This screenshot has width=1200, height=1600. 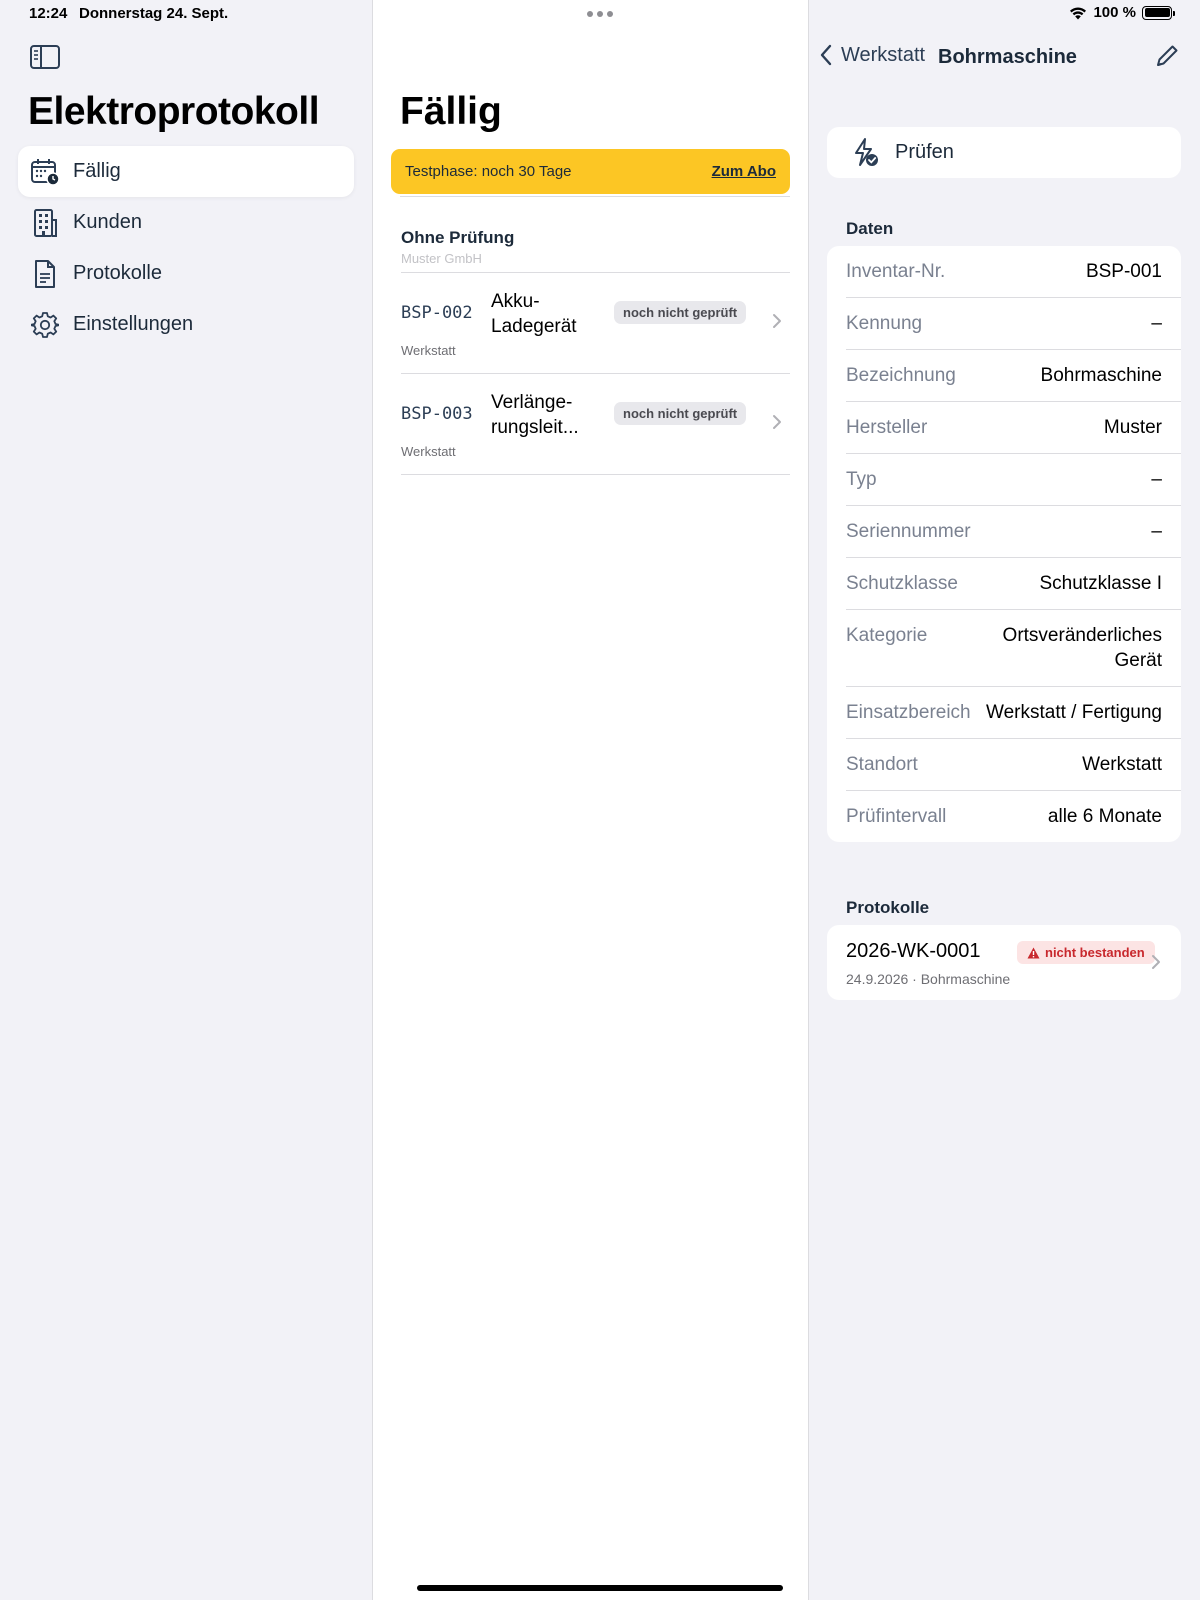 I want to click on back-label: Werkstatt, so click(x=883, y=54).